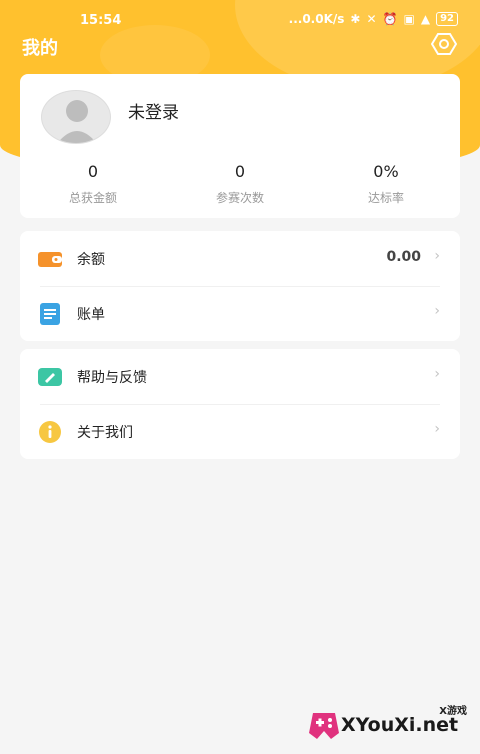 Image resolution: width=480 pixels, height=754 pixels. What do you see at coordinates (105, 433) in the screenshot?
I see `menu-label: 关于我们` at bounding box center [105, 433].